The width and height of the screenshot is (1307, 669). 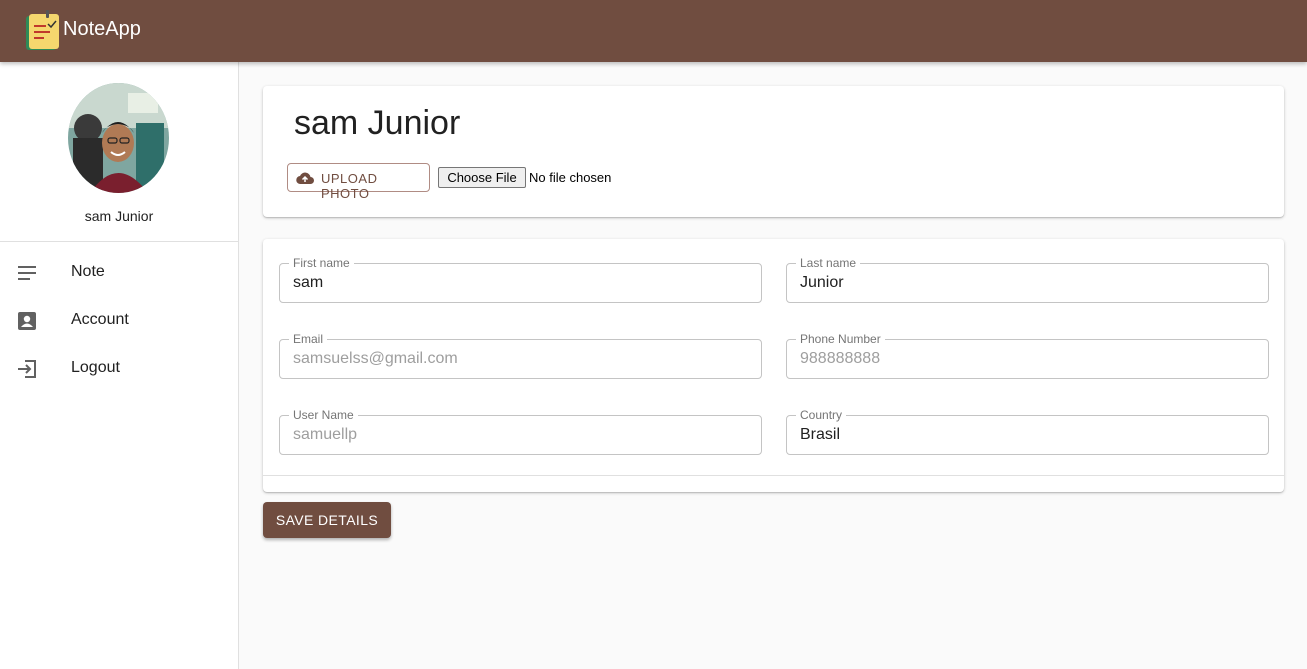 What do you see at coordinates (102, 29) in the screenshot?
I see `app-title: NoteApp` at bounding box center [102, 29].